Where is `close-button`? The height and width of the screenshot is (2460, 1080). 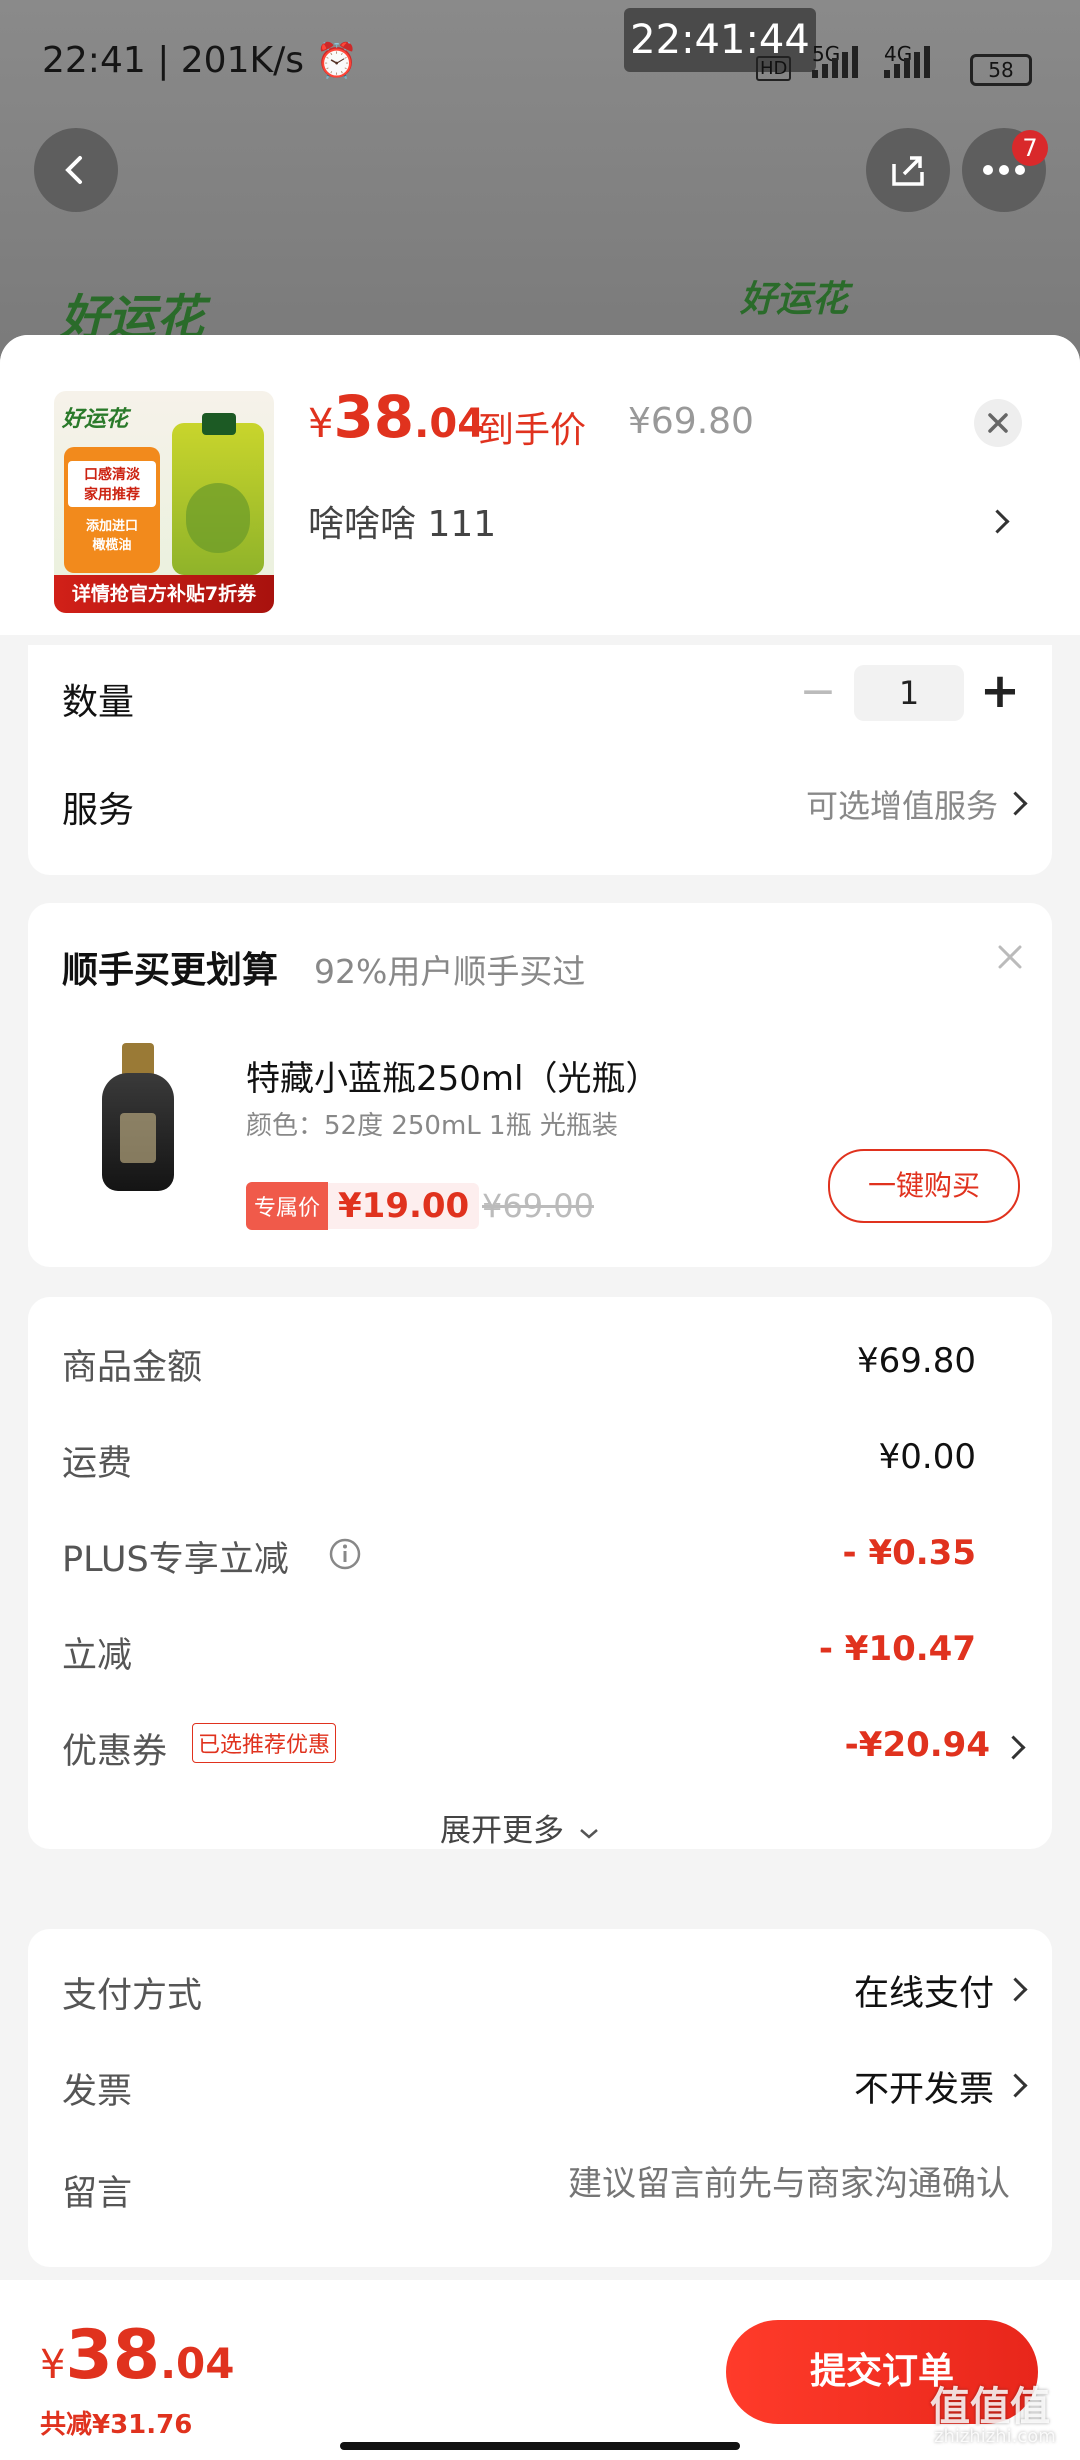
close-button is located at coordinates (998, 423).